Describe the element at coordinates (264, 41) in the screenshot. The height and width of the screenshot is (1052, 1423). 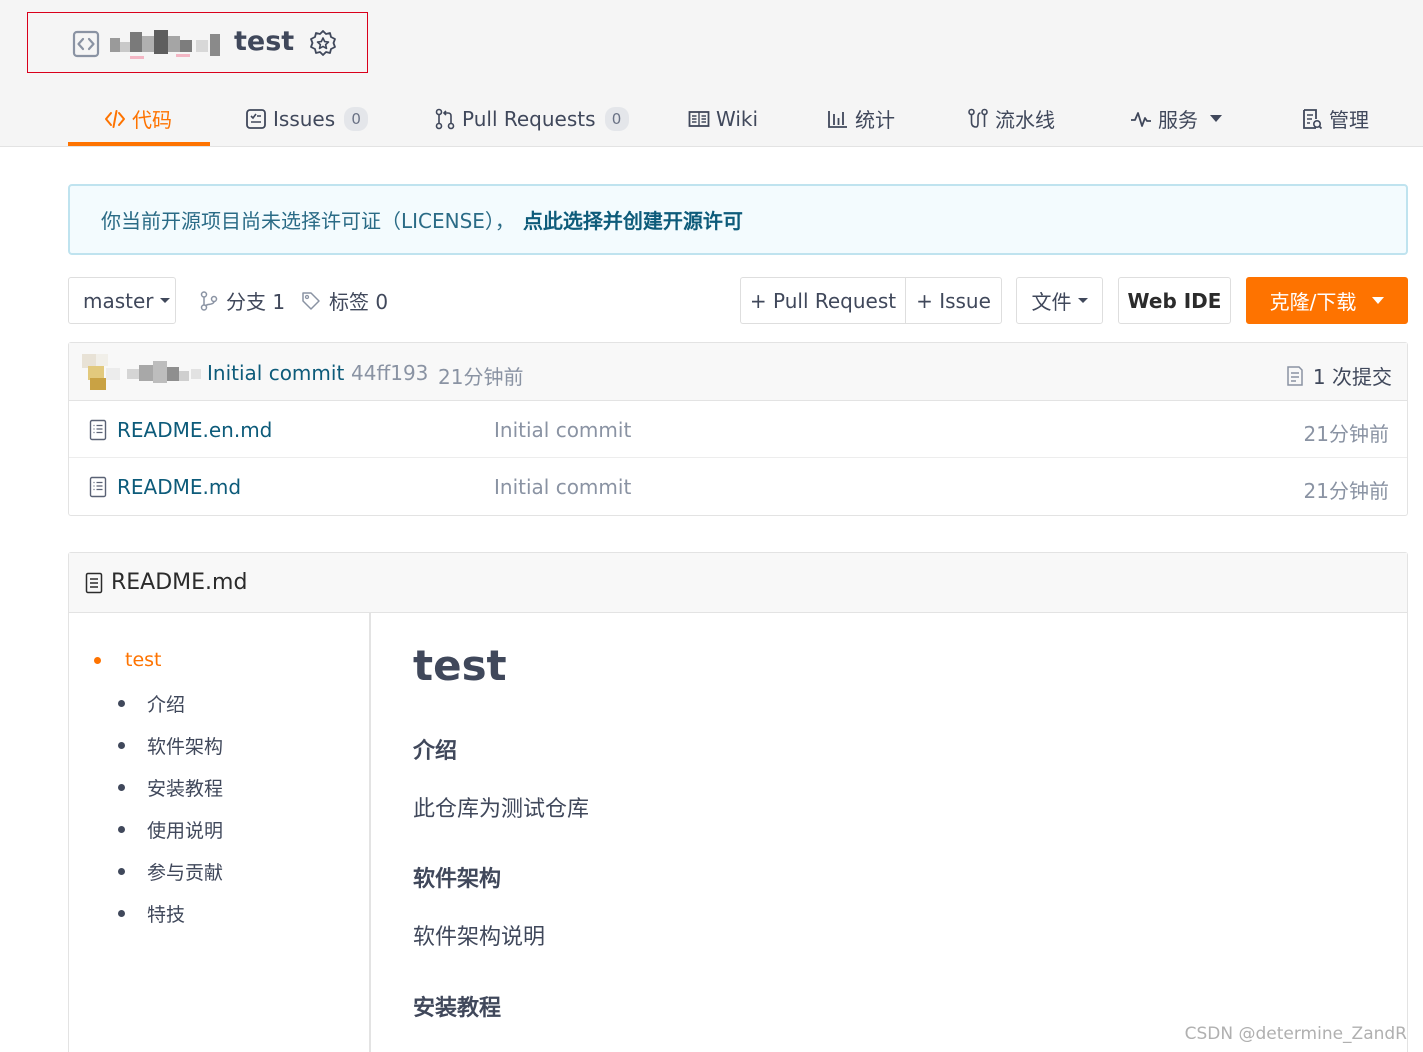
I see `repo-name: test` at that location.